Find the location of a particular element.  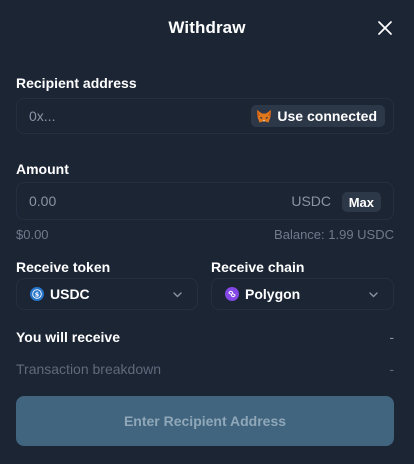

transaction-breakdown-toggle: Transaction breakdown is located at coordinates (88, 369).